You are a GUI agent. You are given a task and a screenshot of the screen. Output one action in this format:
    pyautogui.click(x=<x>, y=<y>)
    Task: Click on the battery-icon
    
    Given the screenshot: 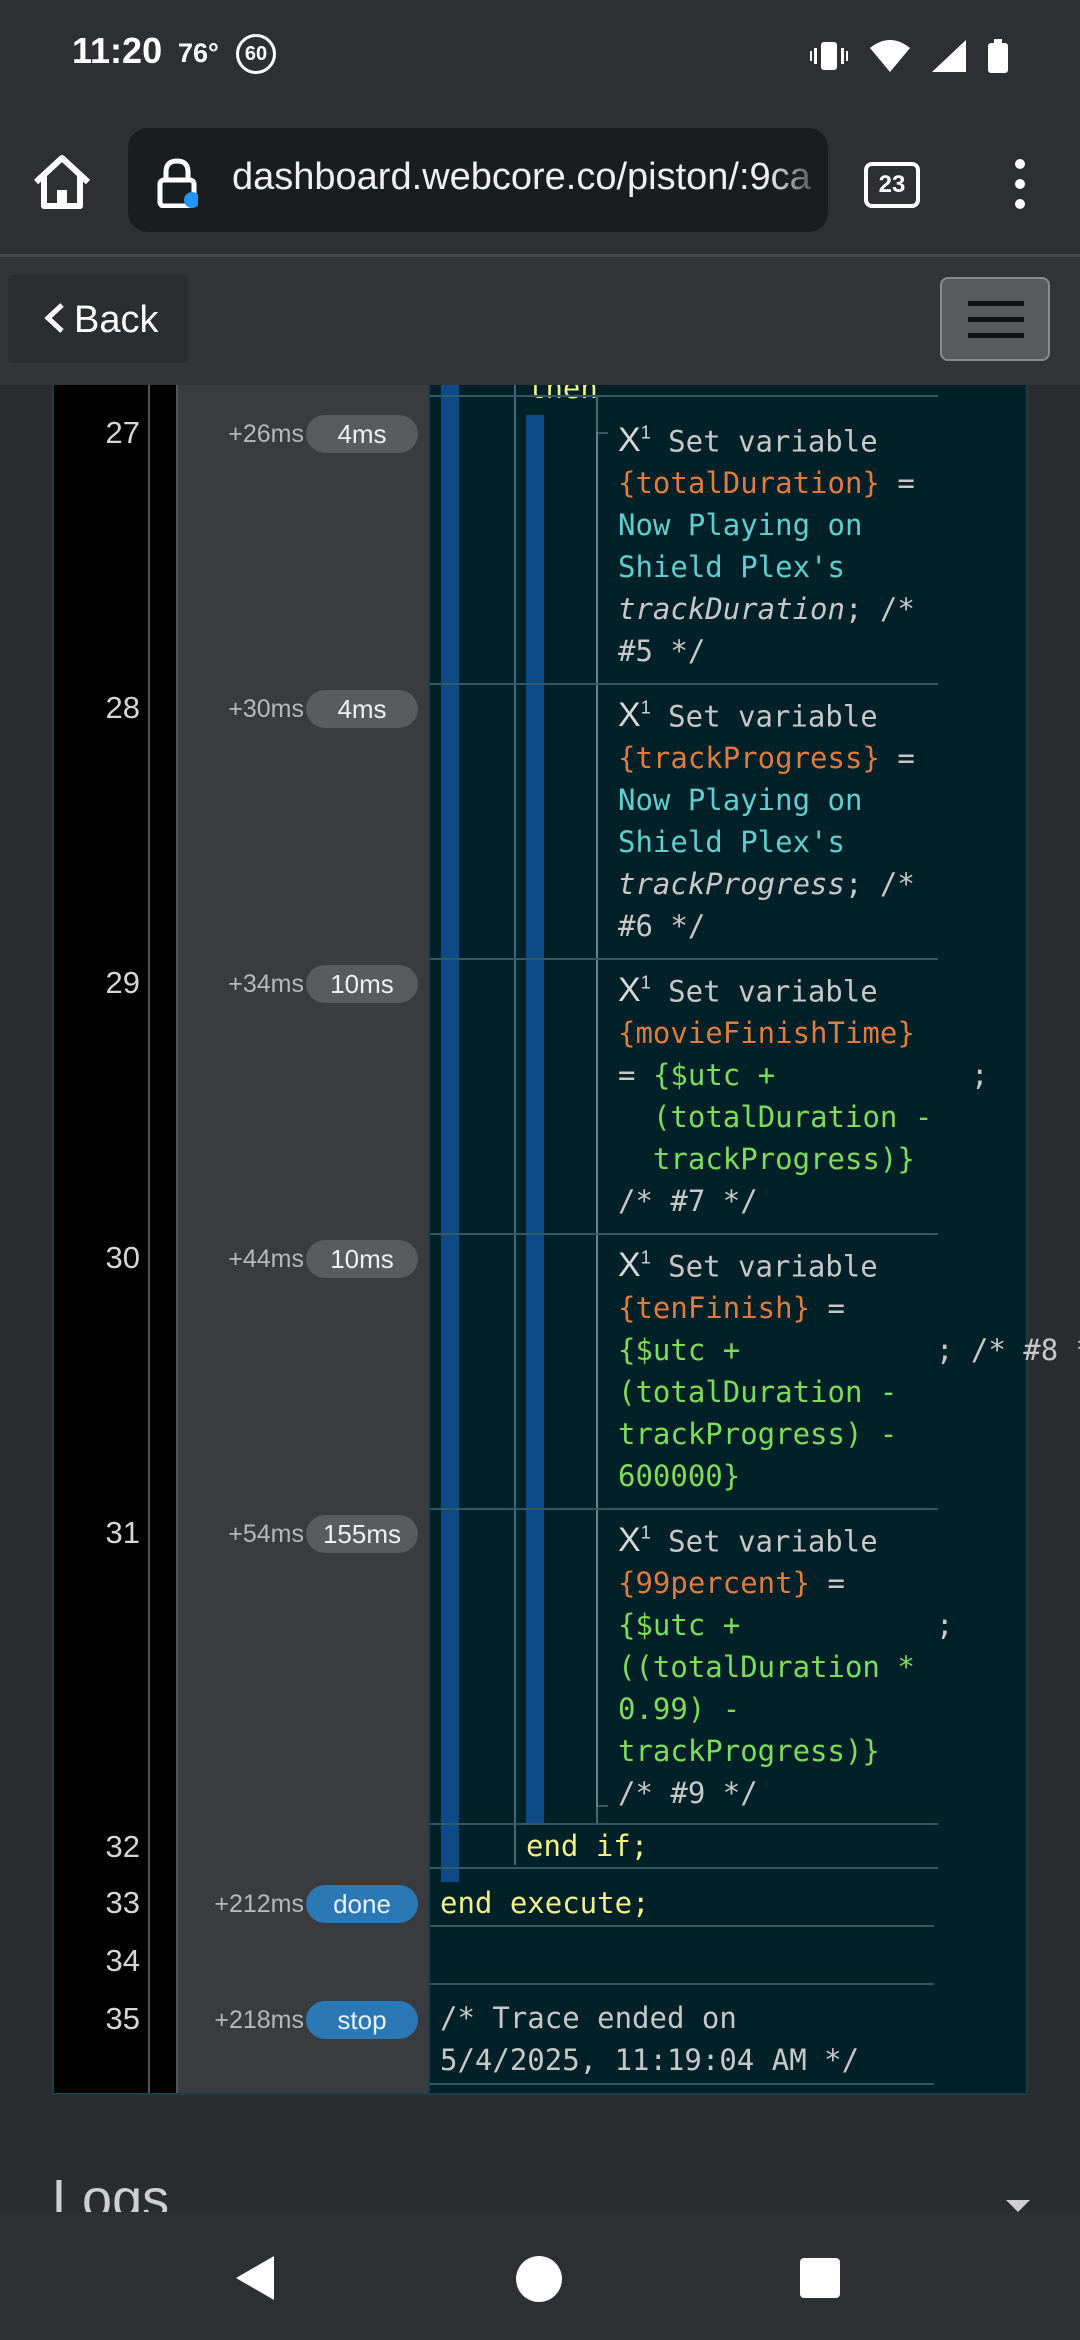 What is the action you would take?
    pyautogui.click(x=998, y=56)
    